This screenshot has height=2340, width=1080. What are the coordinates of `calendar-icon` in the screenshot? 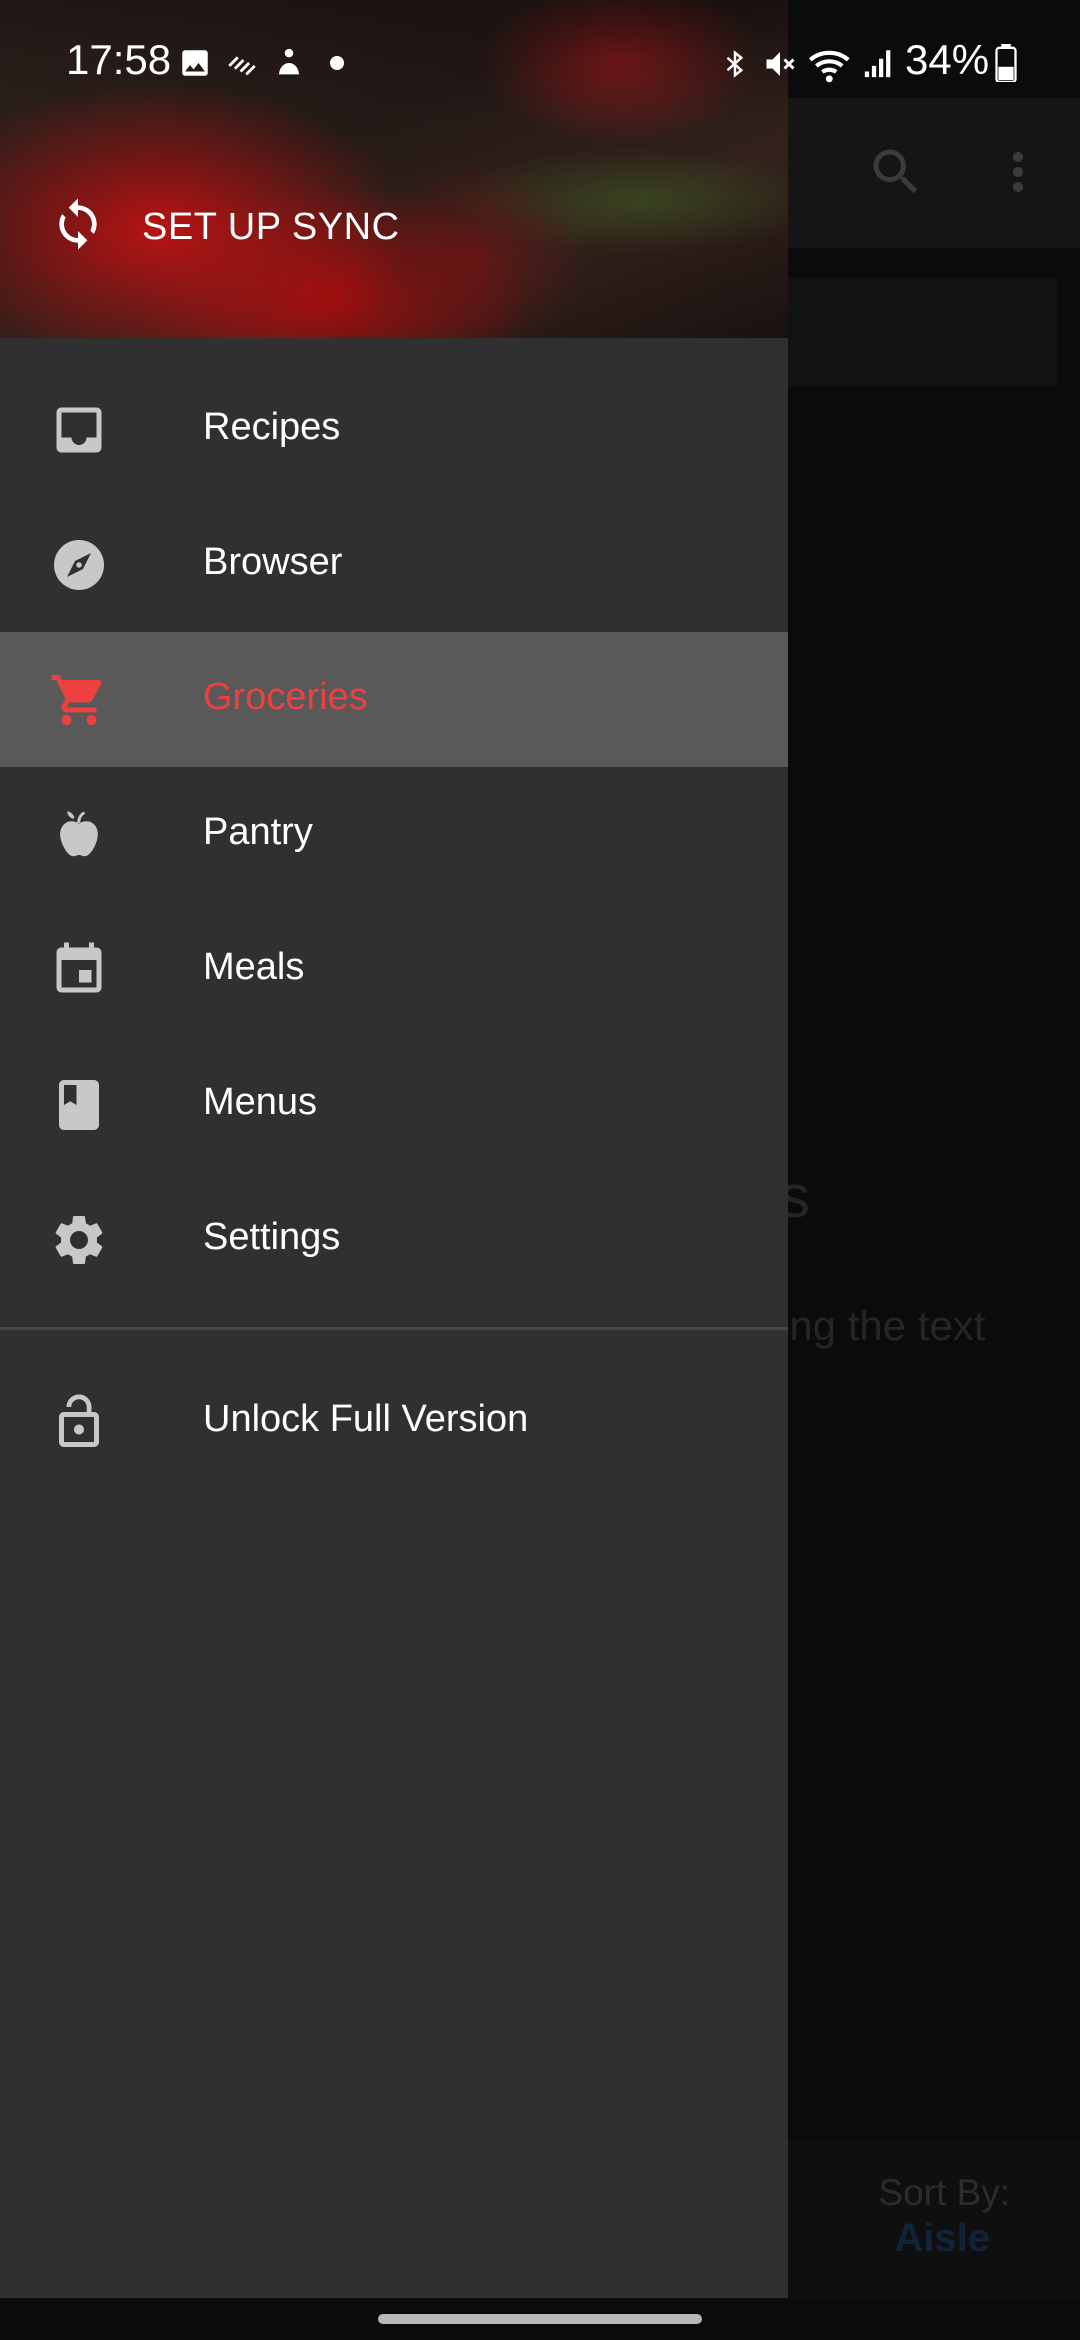 It's located at (79, 967).